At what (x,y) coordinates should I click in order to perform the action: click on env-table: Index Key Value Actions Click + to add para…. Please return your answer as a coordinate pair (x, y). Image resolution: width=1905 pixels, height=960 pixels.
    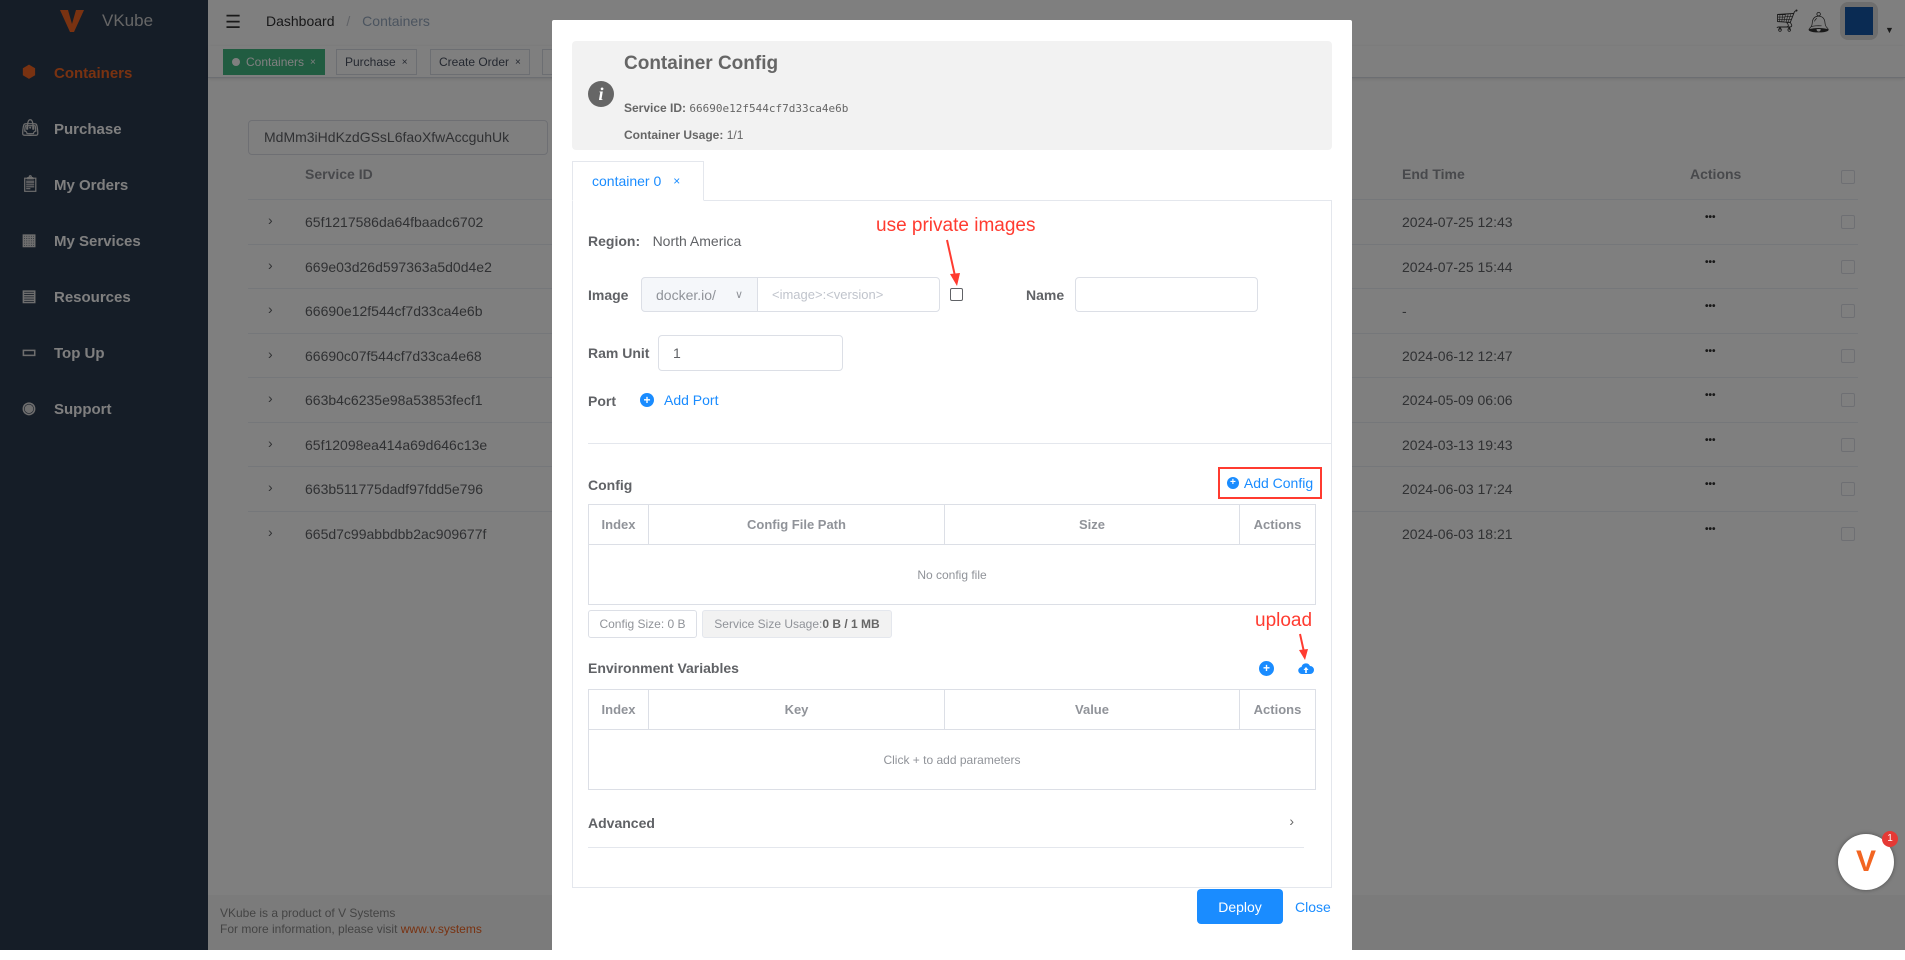
    Looking at the image, I should click on (952, 739).